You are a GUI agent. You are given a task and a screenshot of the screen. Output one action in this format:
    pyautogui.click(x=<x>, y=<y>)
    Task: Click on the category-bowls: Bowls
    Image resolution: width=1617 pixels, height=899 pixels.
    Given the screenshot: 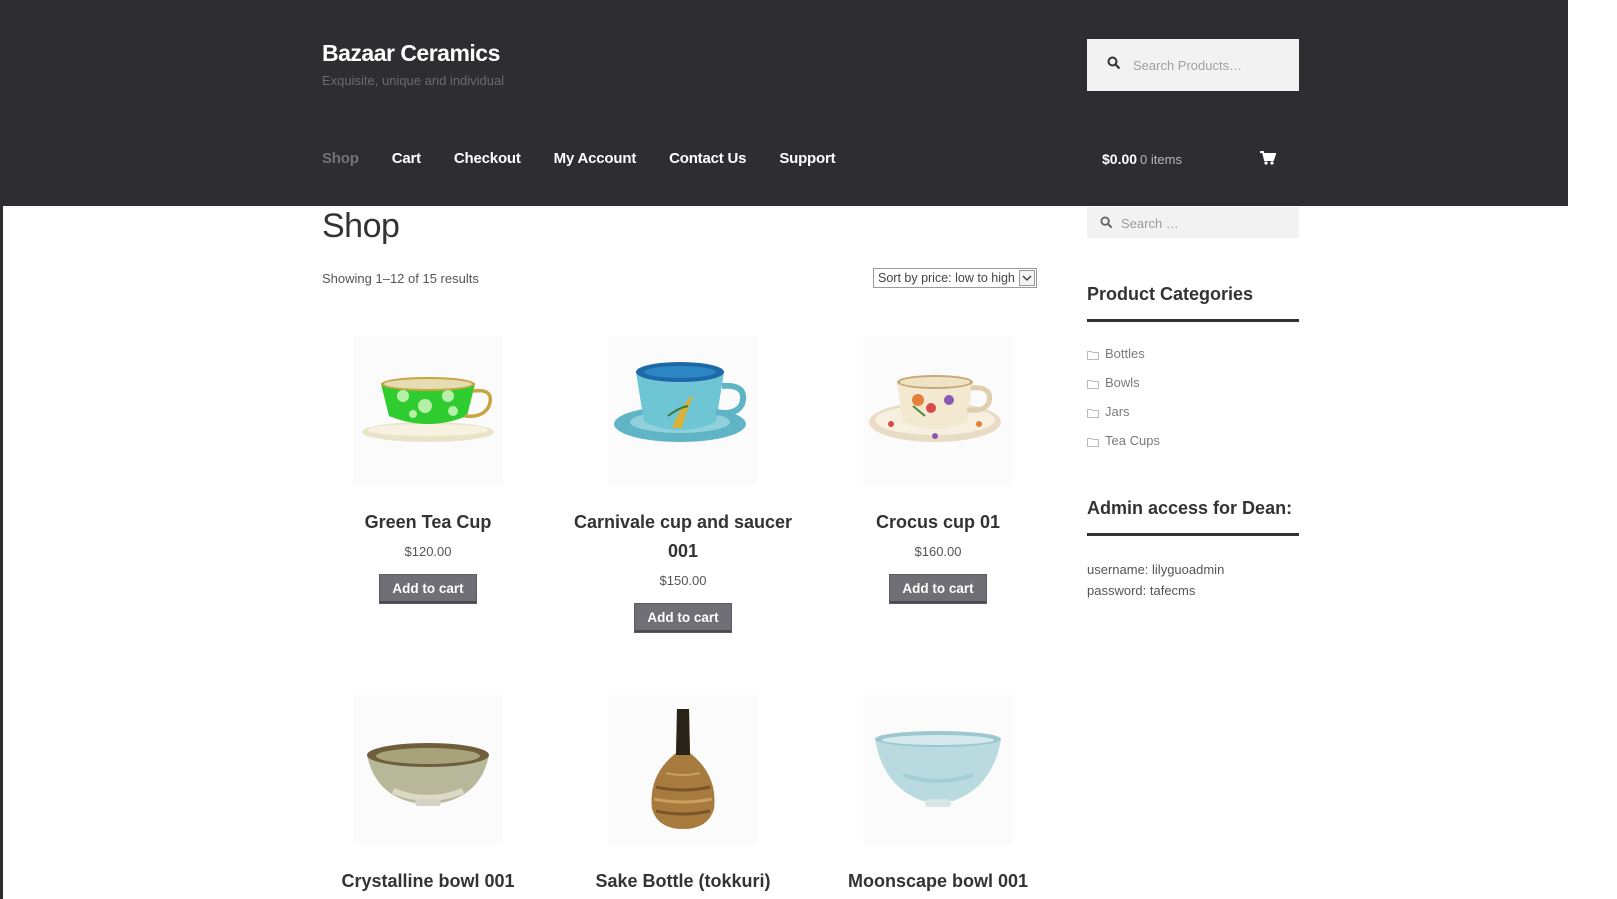 What is the action you would take?
    pyautogui.click(x=1122, y=382)
    